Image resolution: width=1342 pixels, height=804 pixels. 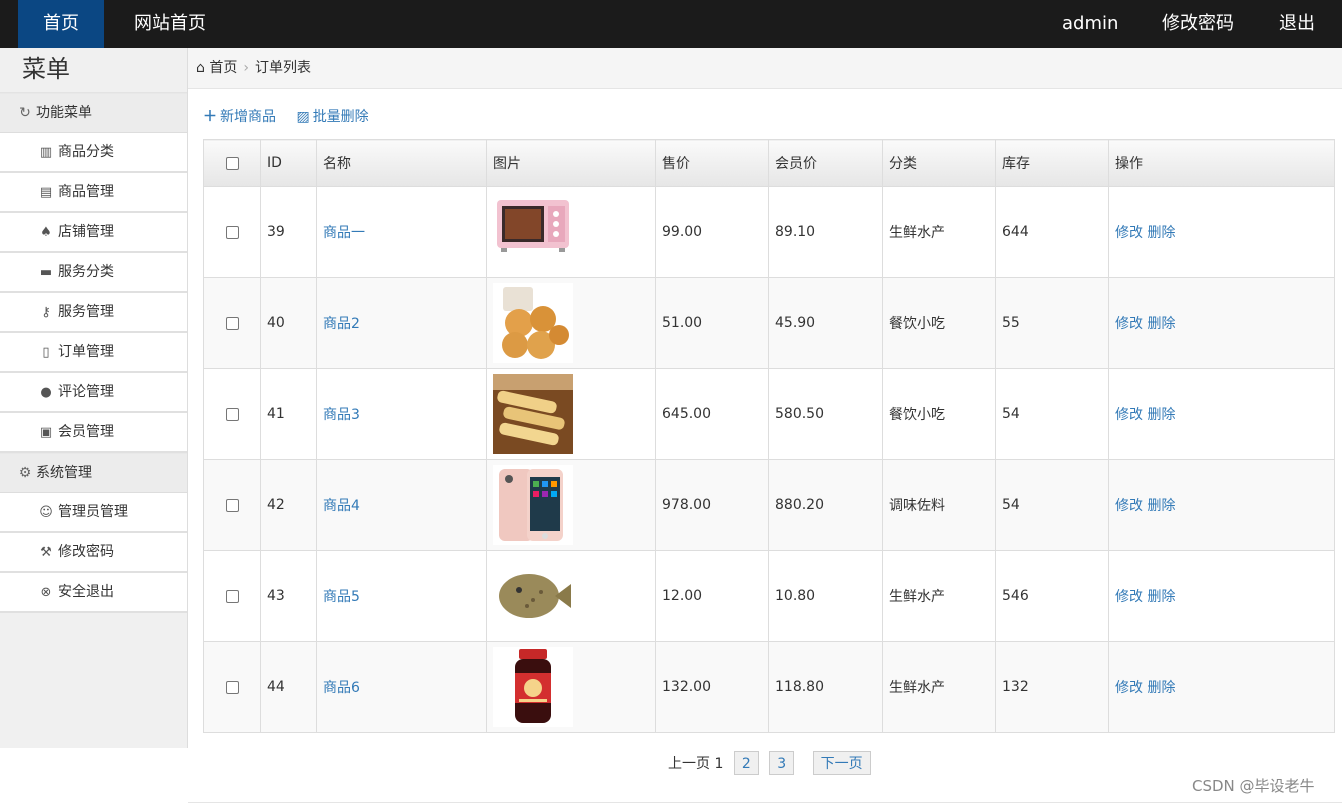 What do you see at coordinates (401, 414) in the screenshot?
I see `cell-name: 商品3` at bounding box center [401, 414].